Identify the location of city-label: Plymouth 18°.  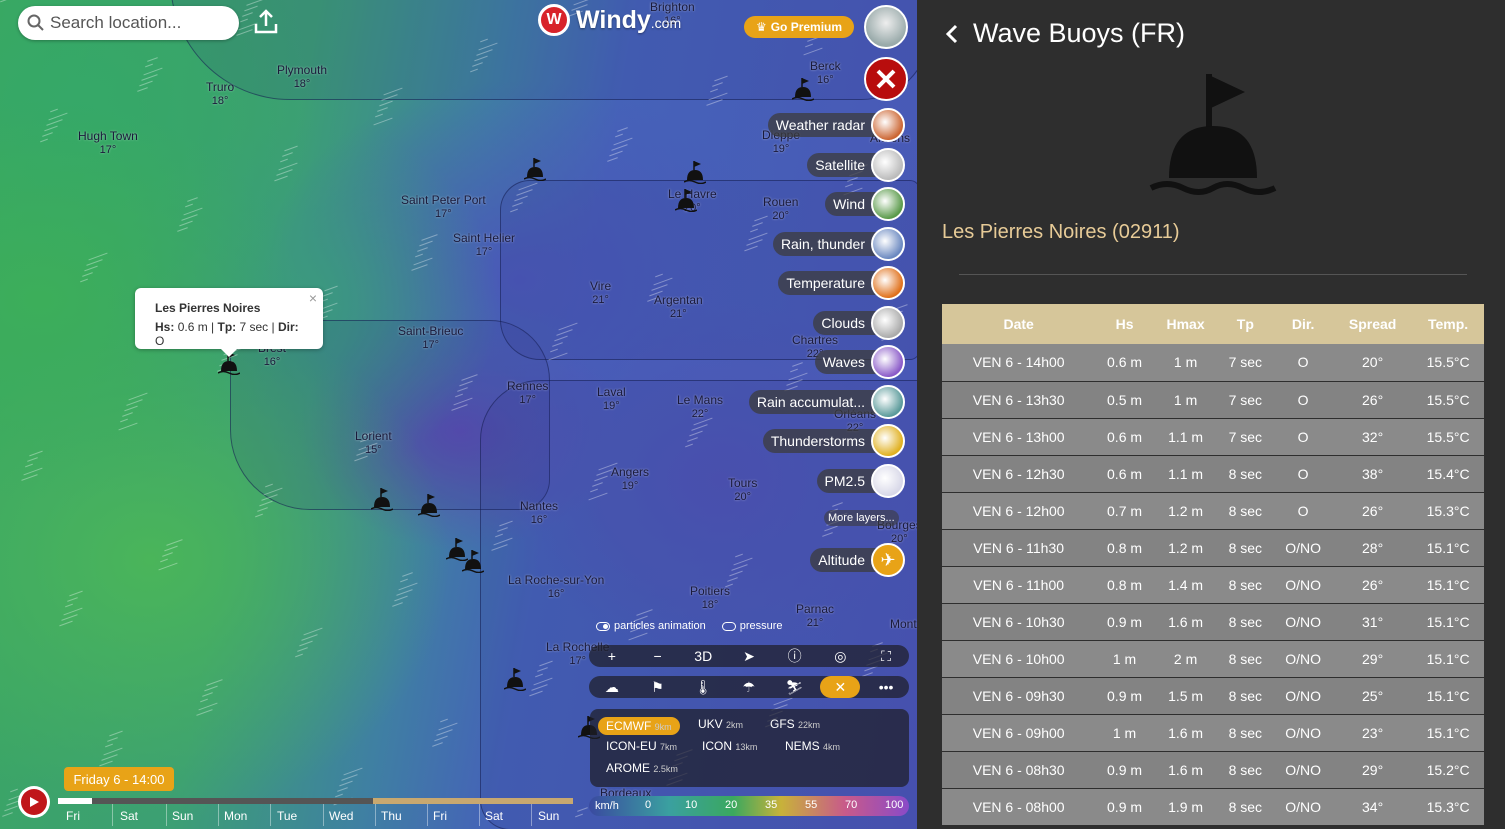
(302, 77).